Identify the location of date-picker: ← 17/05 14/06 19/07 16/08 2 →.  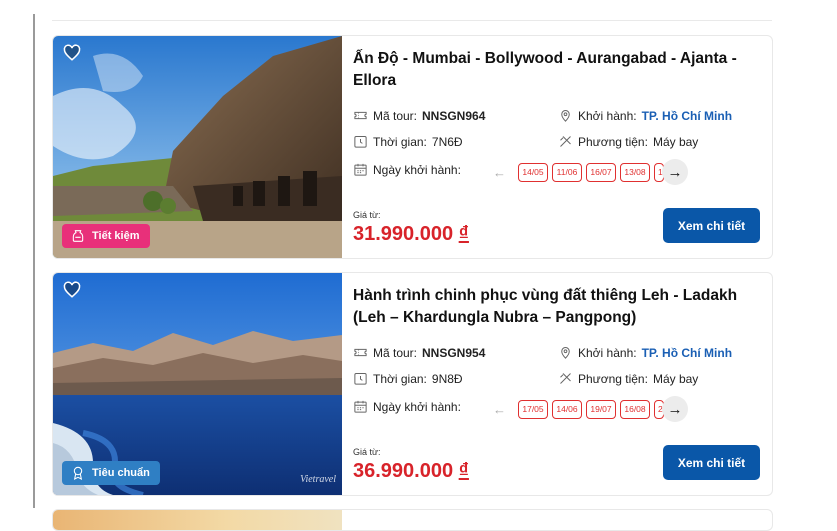
(585, 409).